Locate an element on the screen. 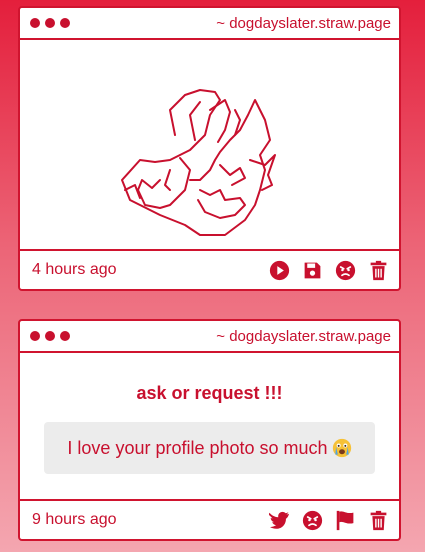 Image resolution: width=425 pixels, height=552 pixels. timestamp: 9 hours ago is located at coordinates (74, 519).